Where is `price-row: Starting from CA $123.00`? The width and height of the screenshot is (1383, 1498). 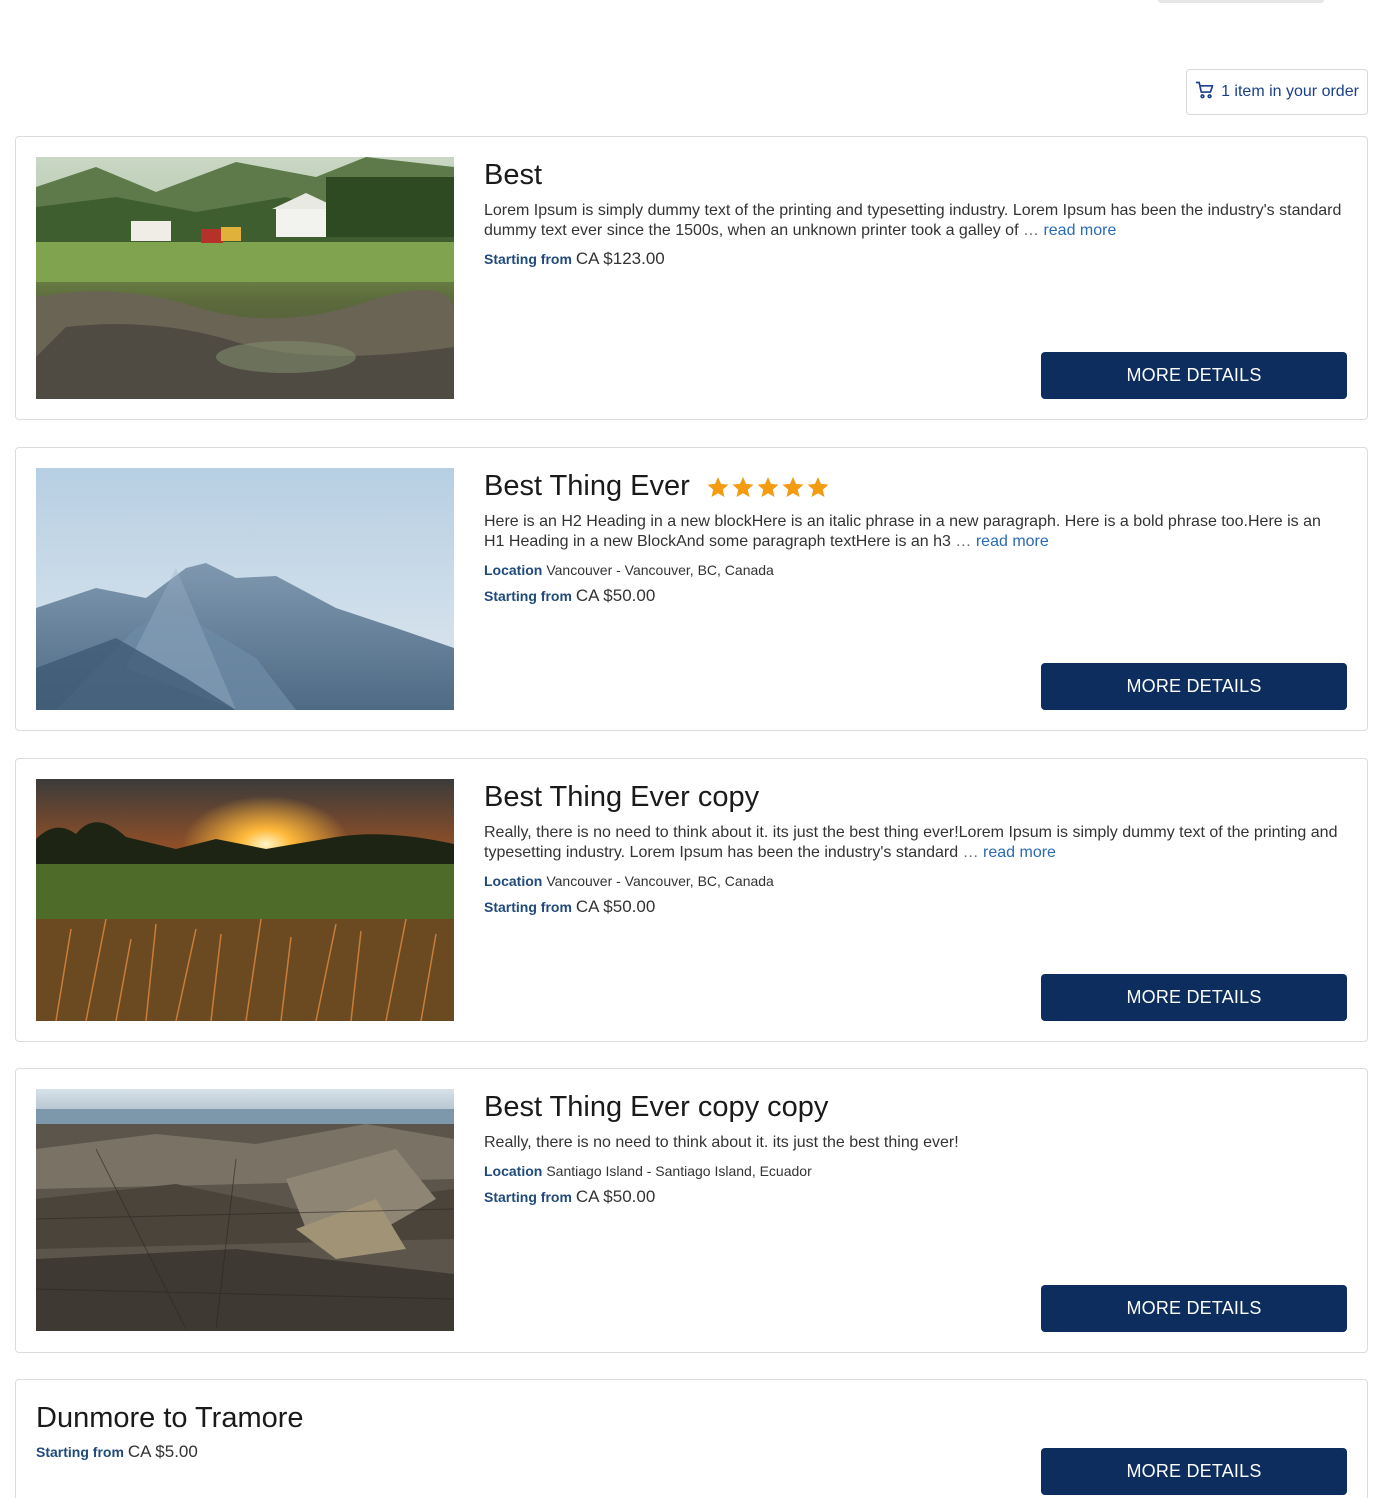 price-row: Starting from CA $123.00 is located at coordinates (574, 258).